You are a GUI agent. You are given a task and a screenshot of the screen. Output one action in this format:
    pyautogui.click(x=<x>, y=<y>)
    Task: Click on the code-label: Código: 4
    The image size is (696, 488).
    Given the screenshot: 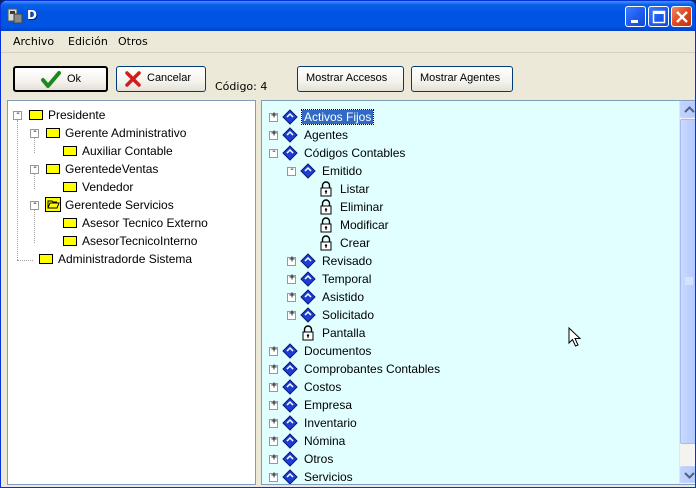 What is the action you would take?
    pyautogui.click(x=241, y=86)
    